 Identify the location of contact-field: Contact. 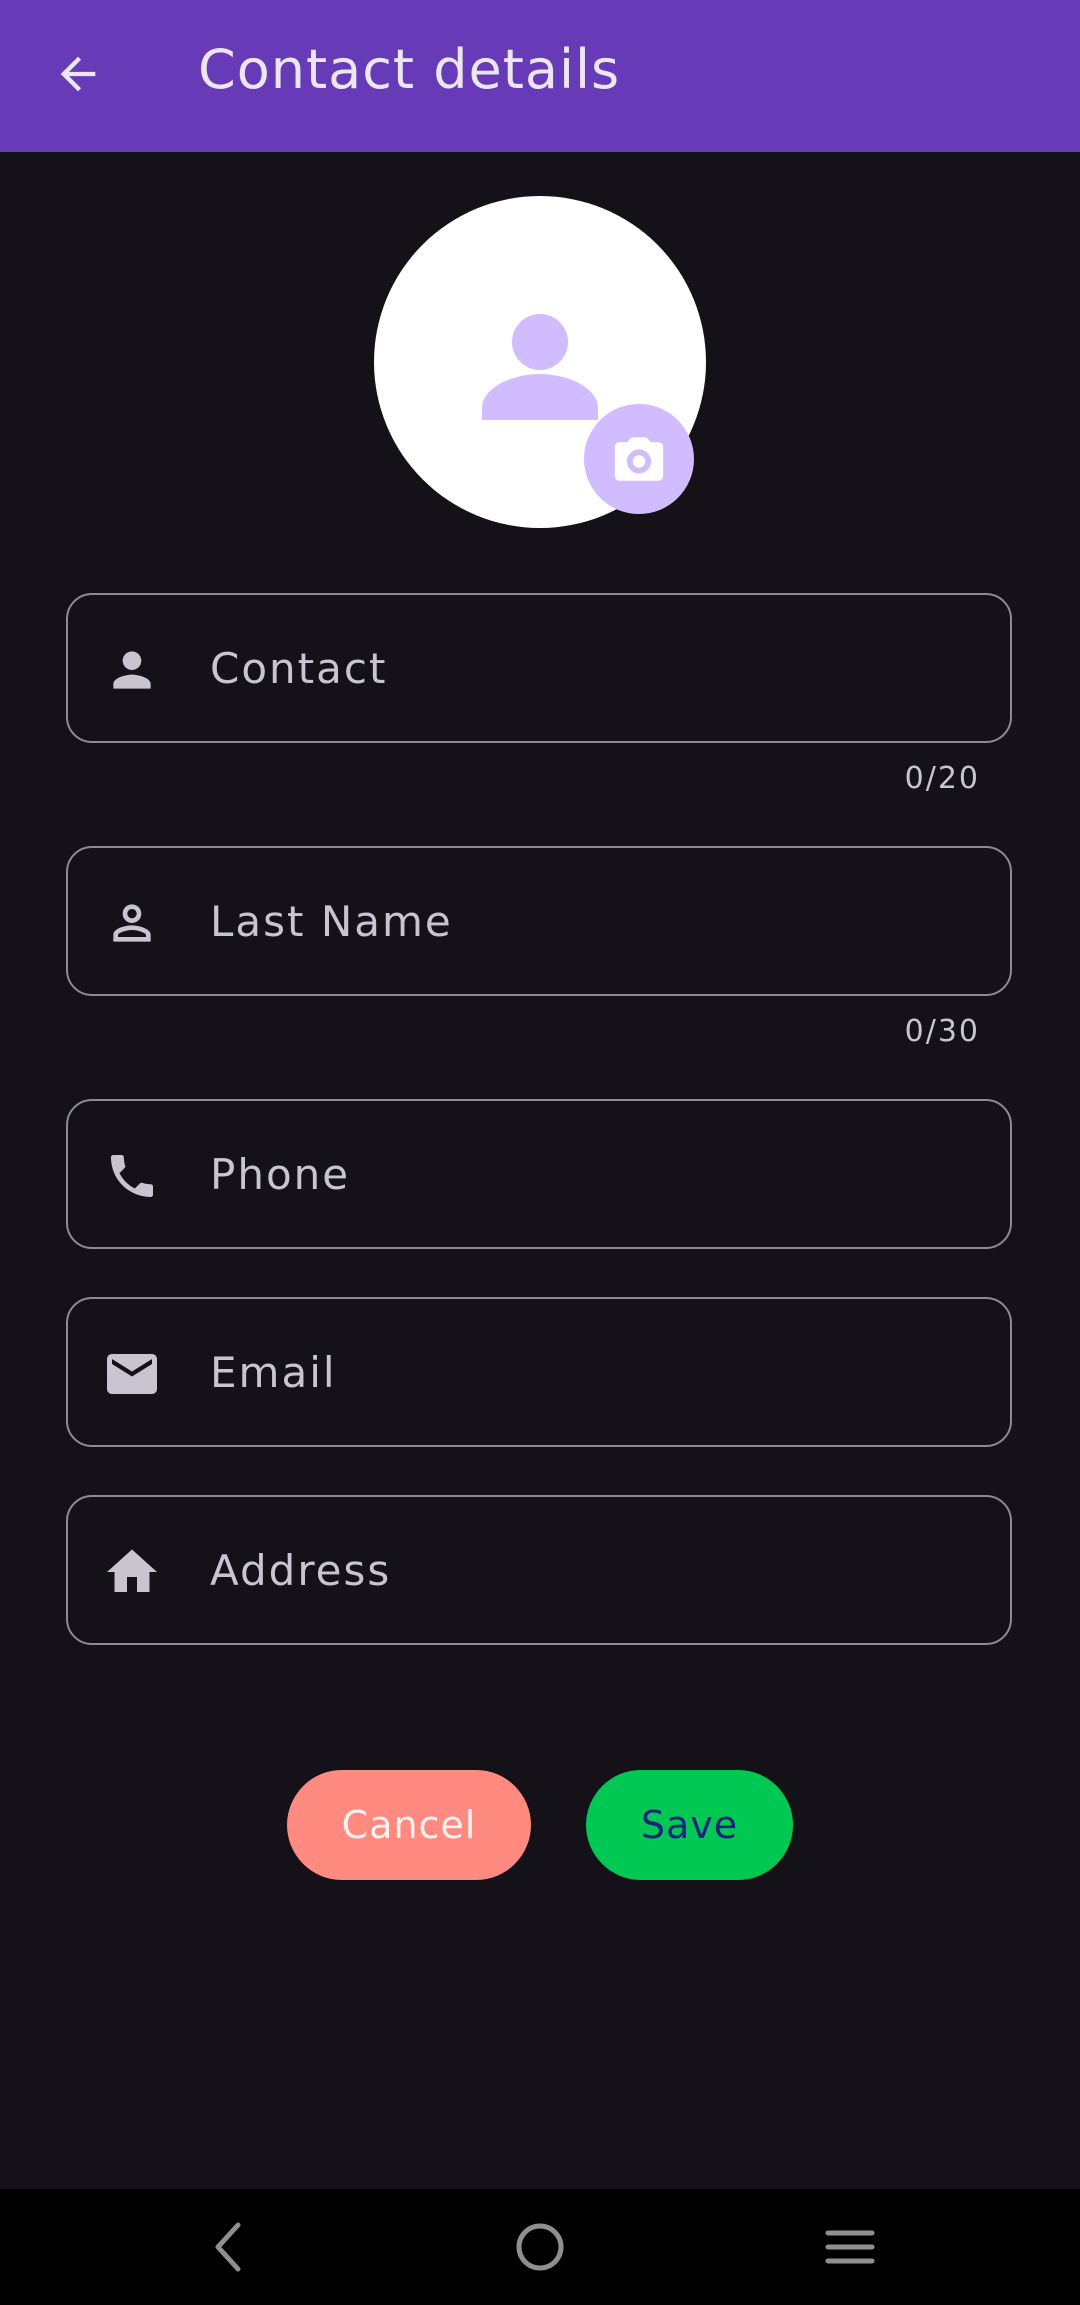
(539, 668).